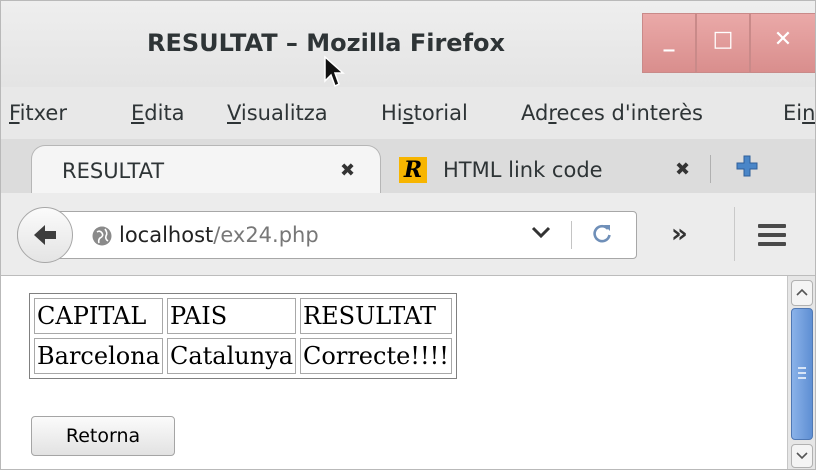 The image size is (816, 470). What do you see at coordinates (102, 236) in the screenshot?
I see `globe-icon` at bounding box center [102, 236].